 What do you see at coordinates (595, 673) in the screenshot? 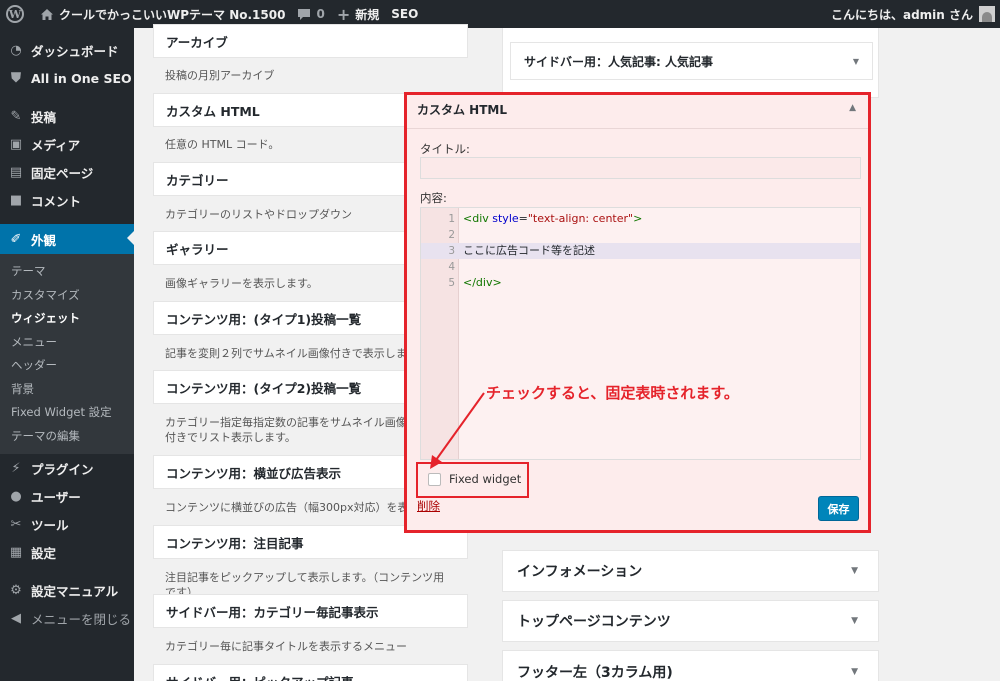
I see `area-title: フッター左（3カラム用)` at bounding box center [595, 673].